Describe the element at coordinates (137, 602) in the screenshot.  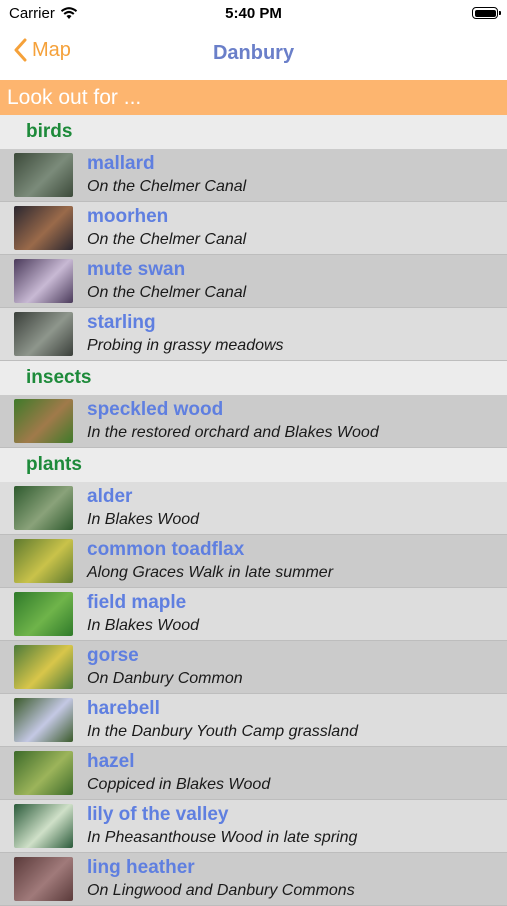
I see `species-name: field maple` at that location.